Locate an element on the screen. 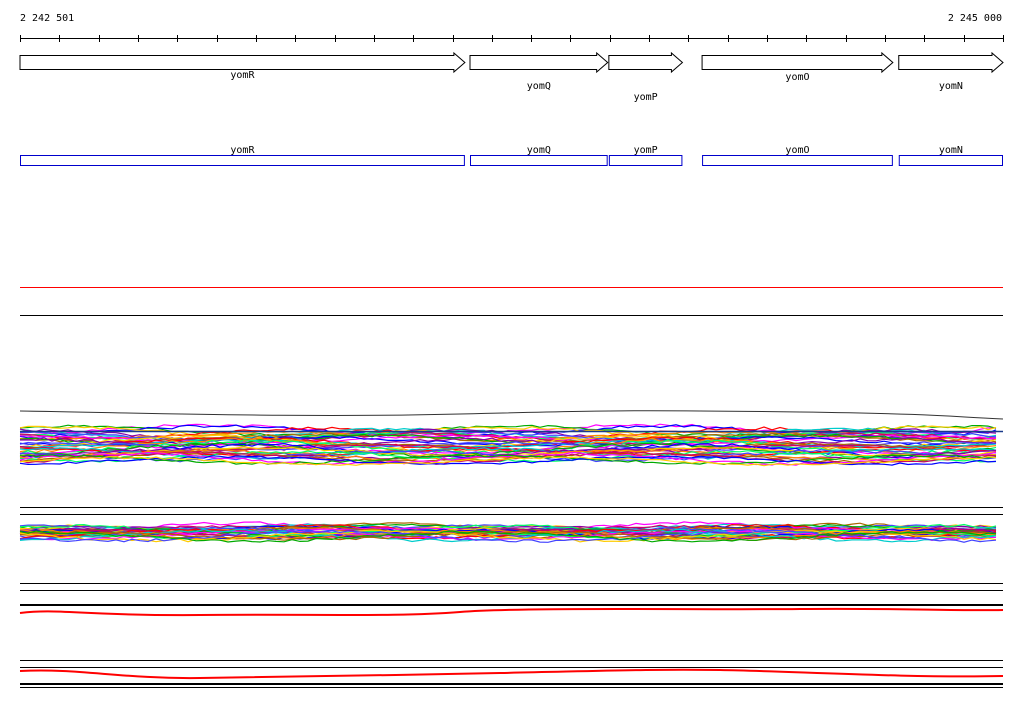  gene-box-track: yomR yomQ yomP yomO yomN is located at coordinates (512, 155).